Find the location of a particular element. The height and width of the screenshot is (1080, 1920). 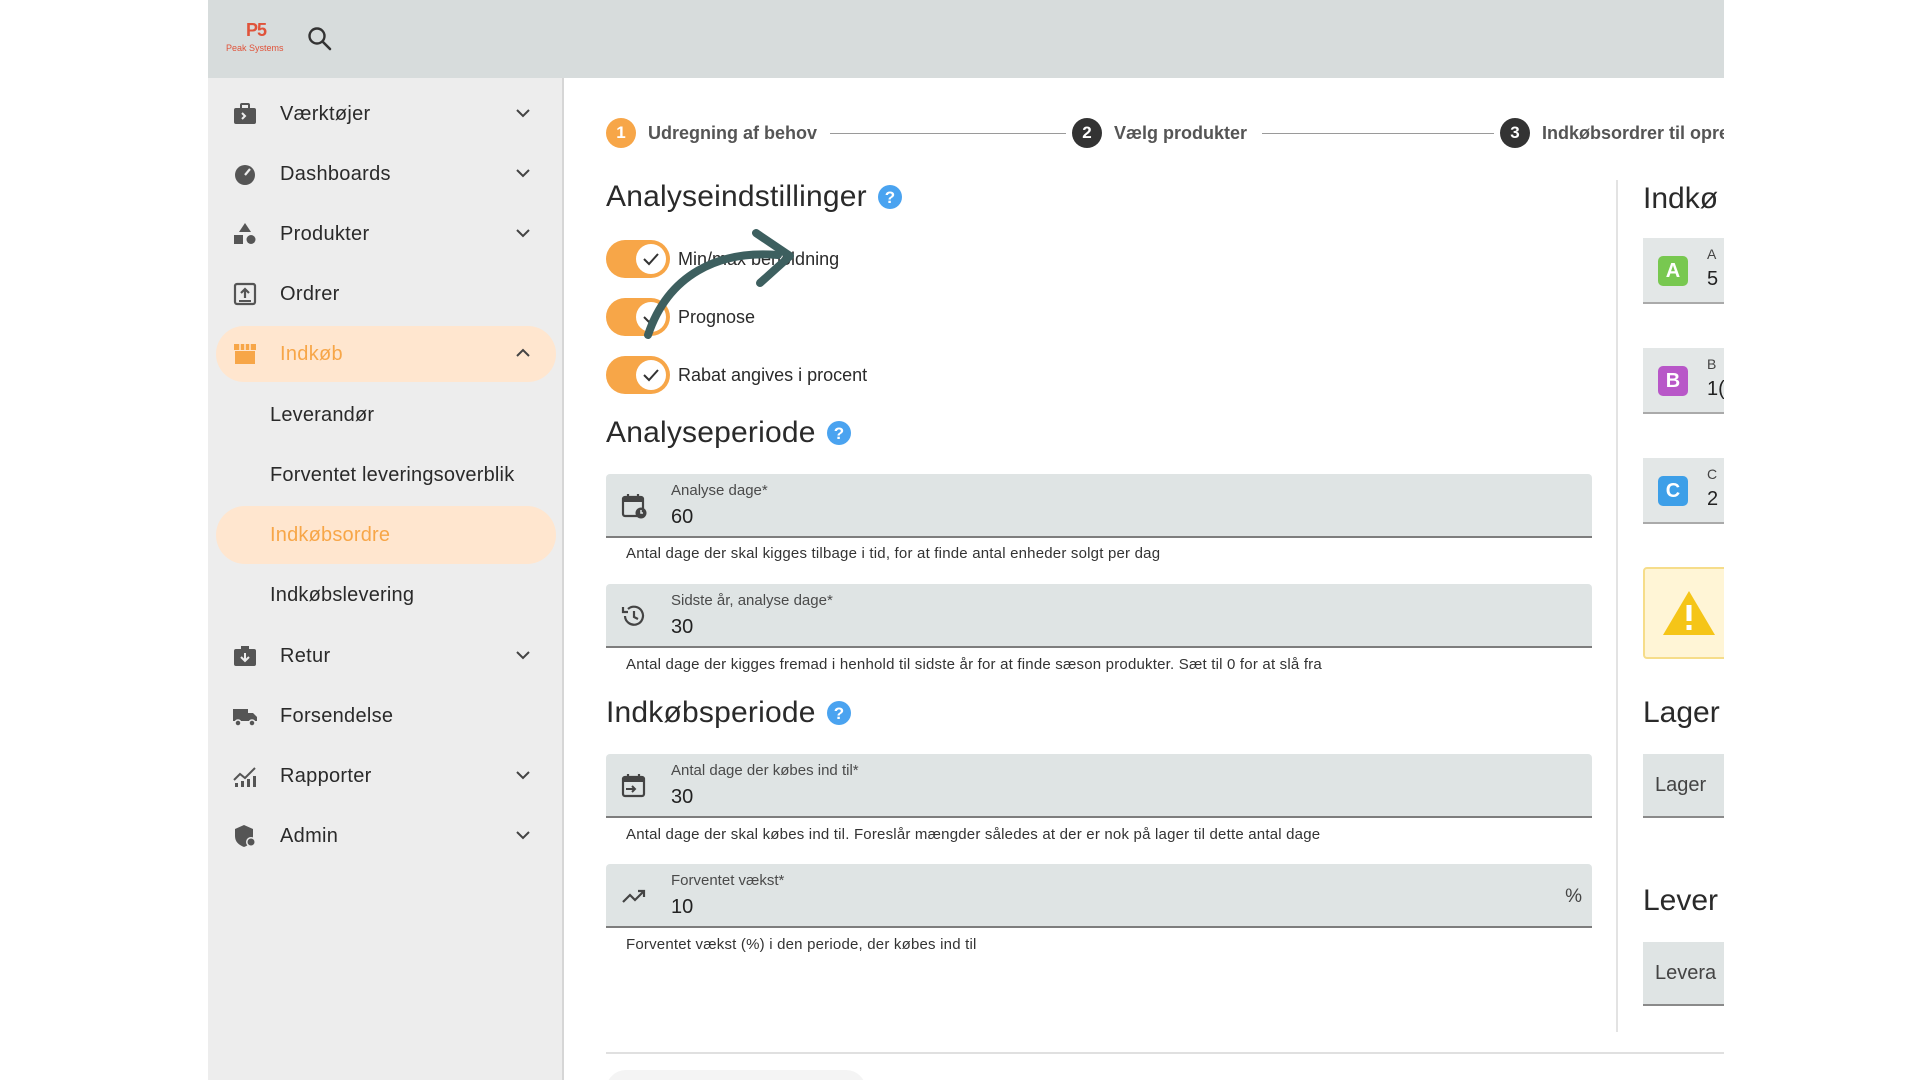

sidebar-item-label: Admin is located at coordinates (309, 835).